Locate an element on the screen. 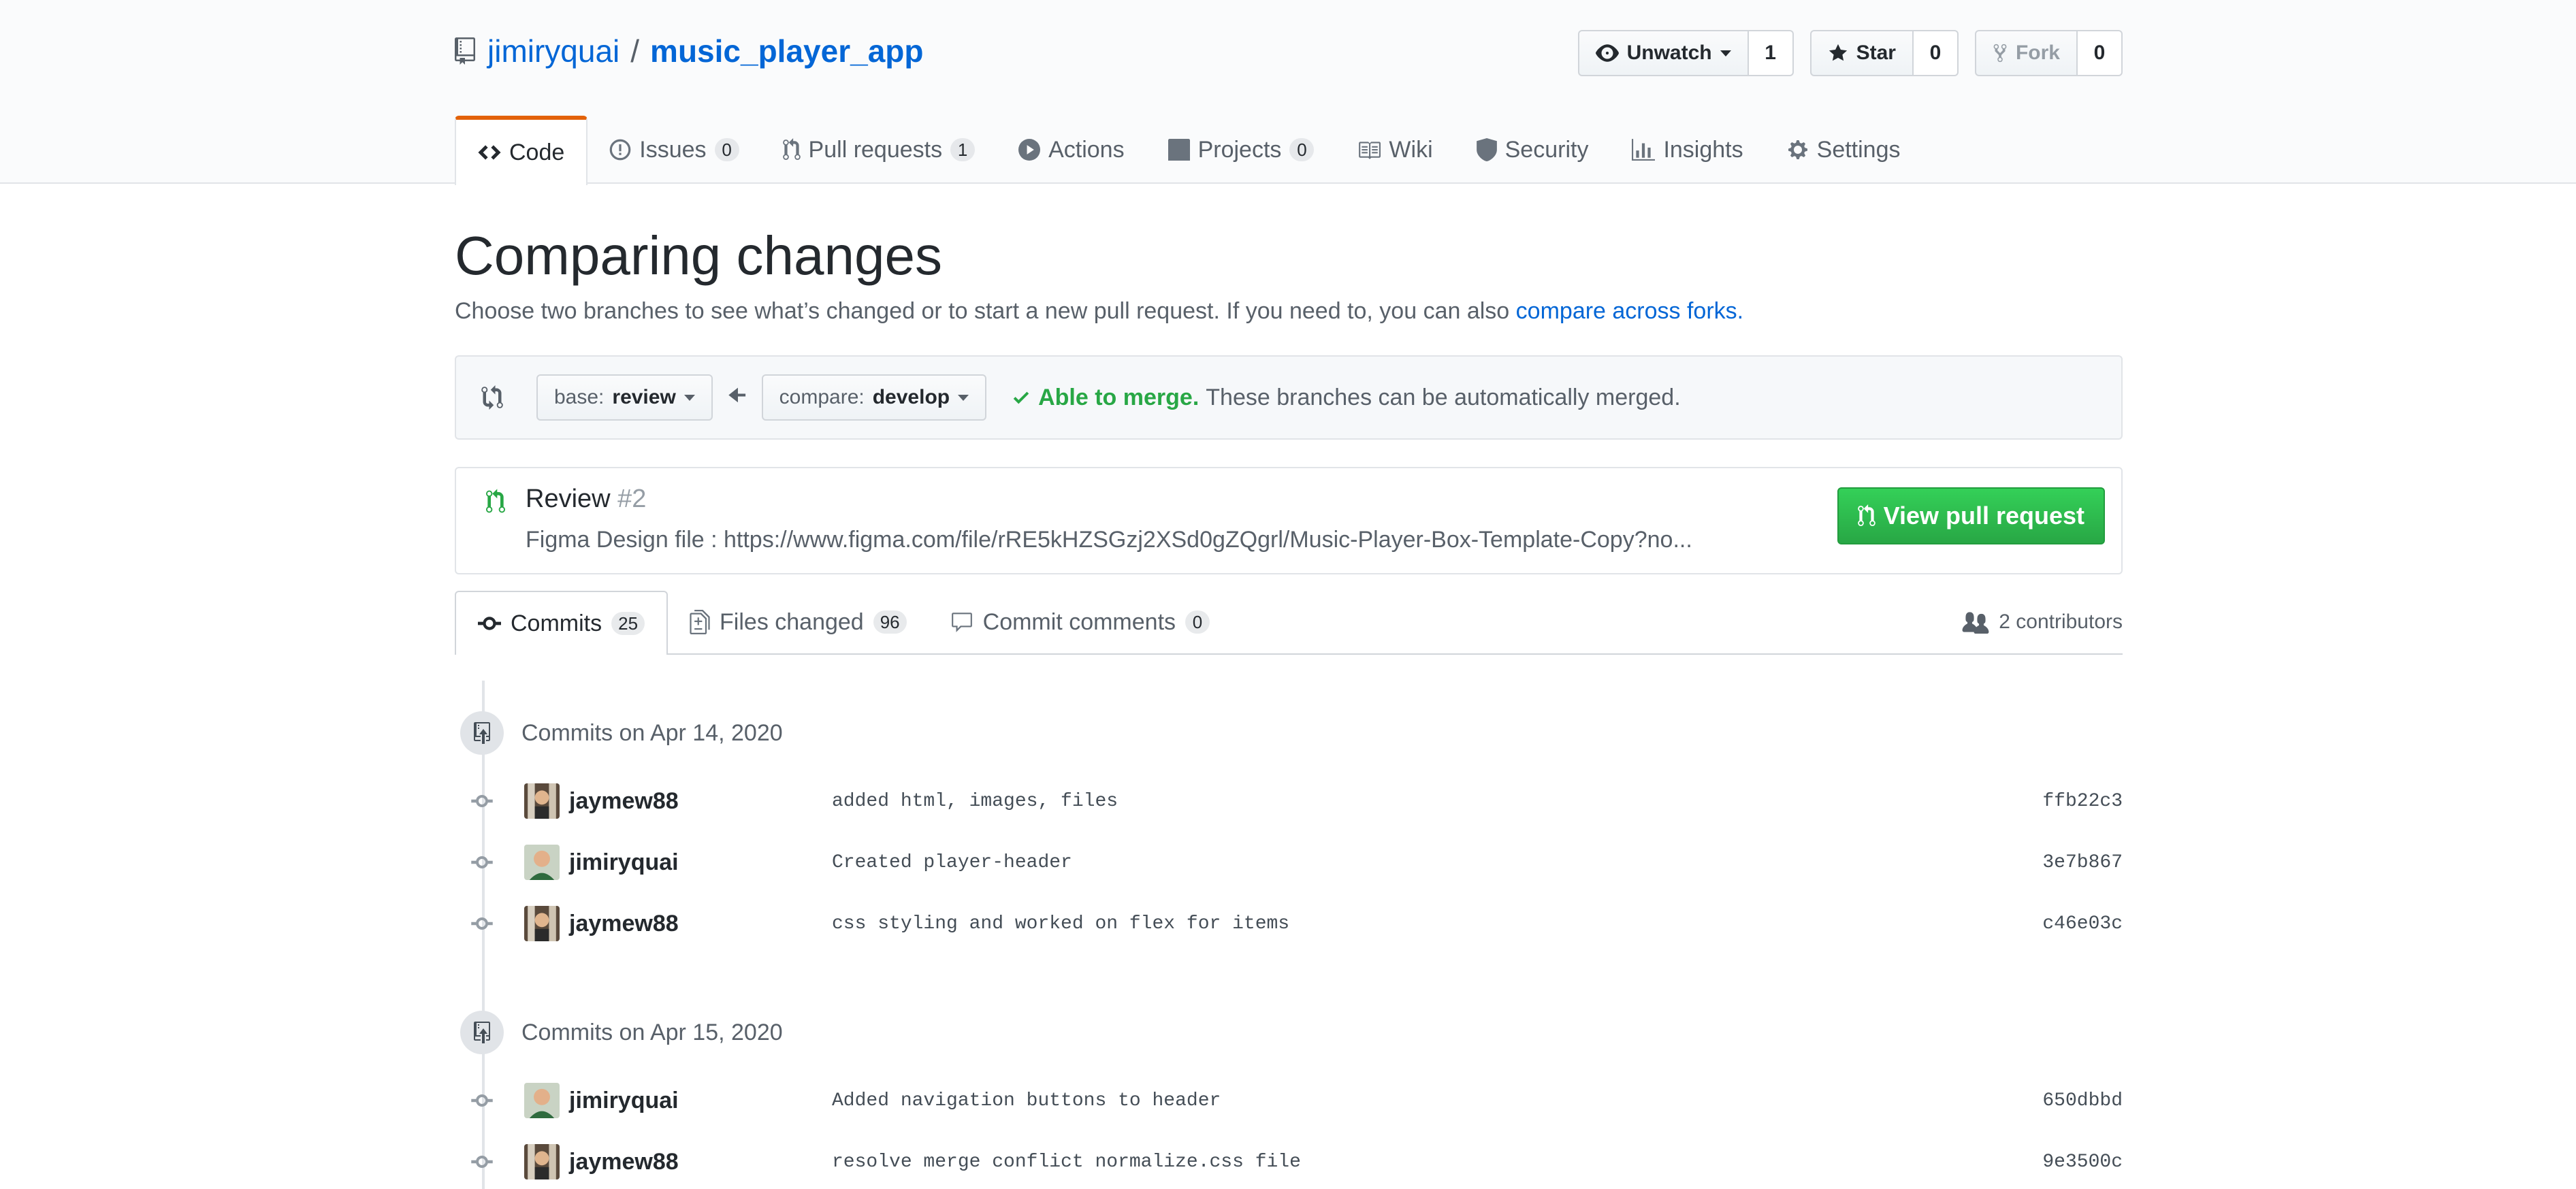 This screenshot has height=1189, width=2576. repo-owner-link: jimiryquai is located at coordinates (553, 51).